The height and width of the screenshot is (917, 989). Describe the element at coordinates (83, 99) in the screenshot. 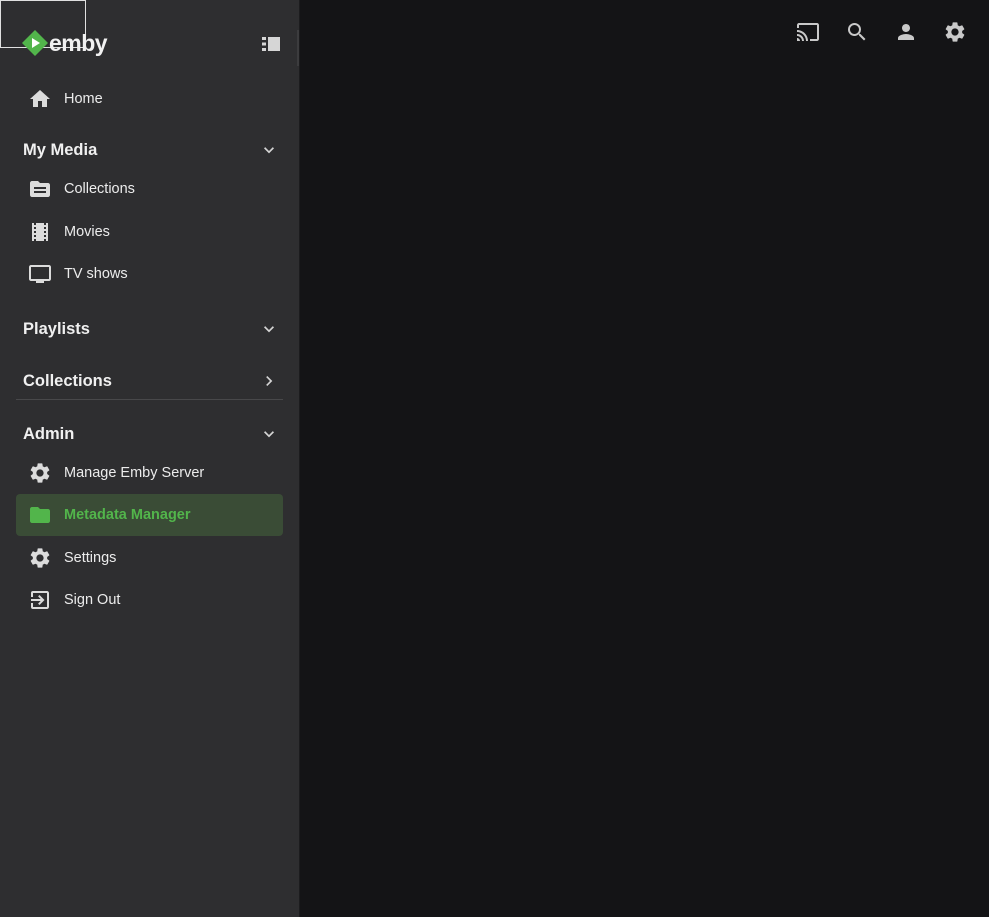

I see `nav-item-label: Home` at that location.